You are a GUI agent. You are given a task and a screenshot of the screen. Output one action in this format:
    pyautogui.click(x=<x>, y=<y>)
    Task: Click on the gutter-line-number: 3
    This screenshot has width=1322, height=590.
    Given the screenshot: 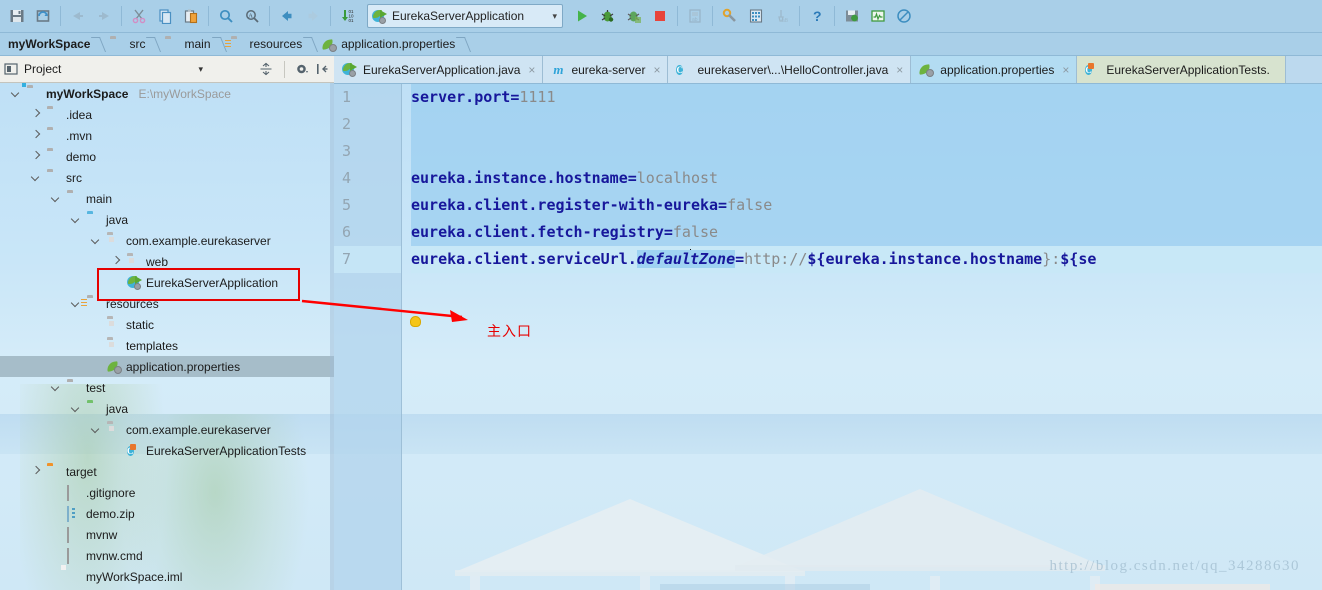 What is the action you would take?
    pyautogui.click(x=367, y=151)
    